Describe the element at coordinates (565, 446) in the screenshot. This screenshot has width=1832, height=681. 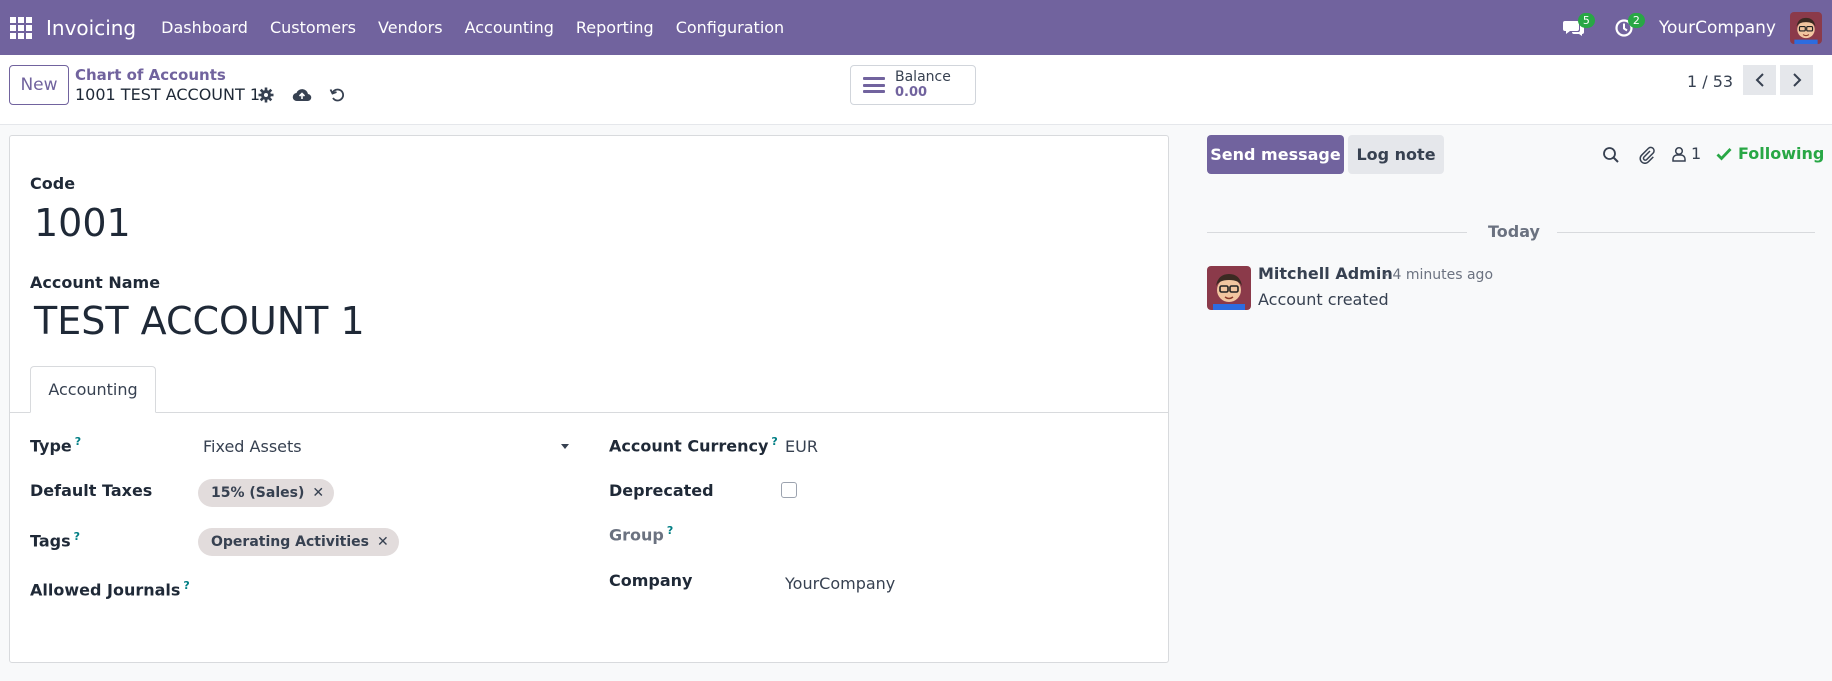
I see `caret-down-icon` at that location.